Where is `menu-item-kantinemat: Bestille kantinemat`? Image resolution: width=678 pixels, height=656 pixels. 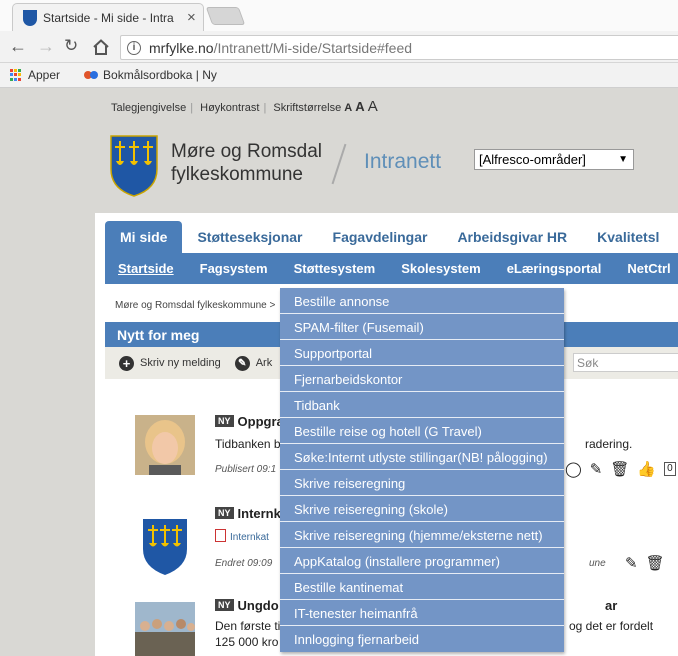 menu-item-kantinemat: Bestille kantinemat is located at coordinates (422, 587).